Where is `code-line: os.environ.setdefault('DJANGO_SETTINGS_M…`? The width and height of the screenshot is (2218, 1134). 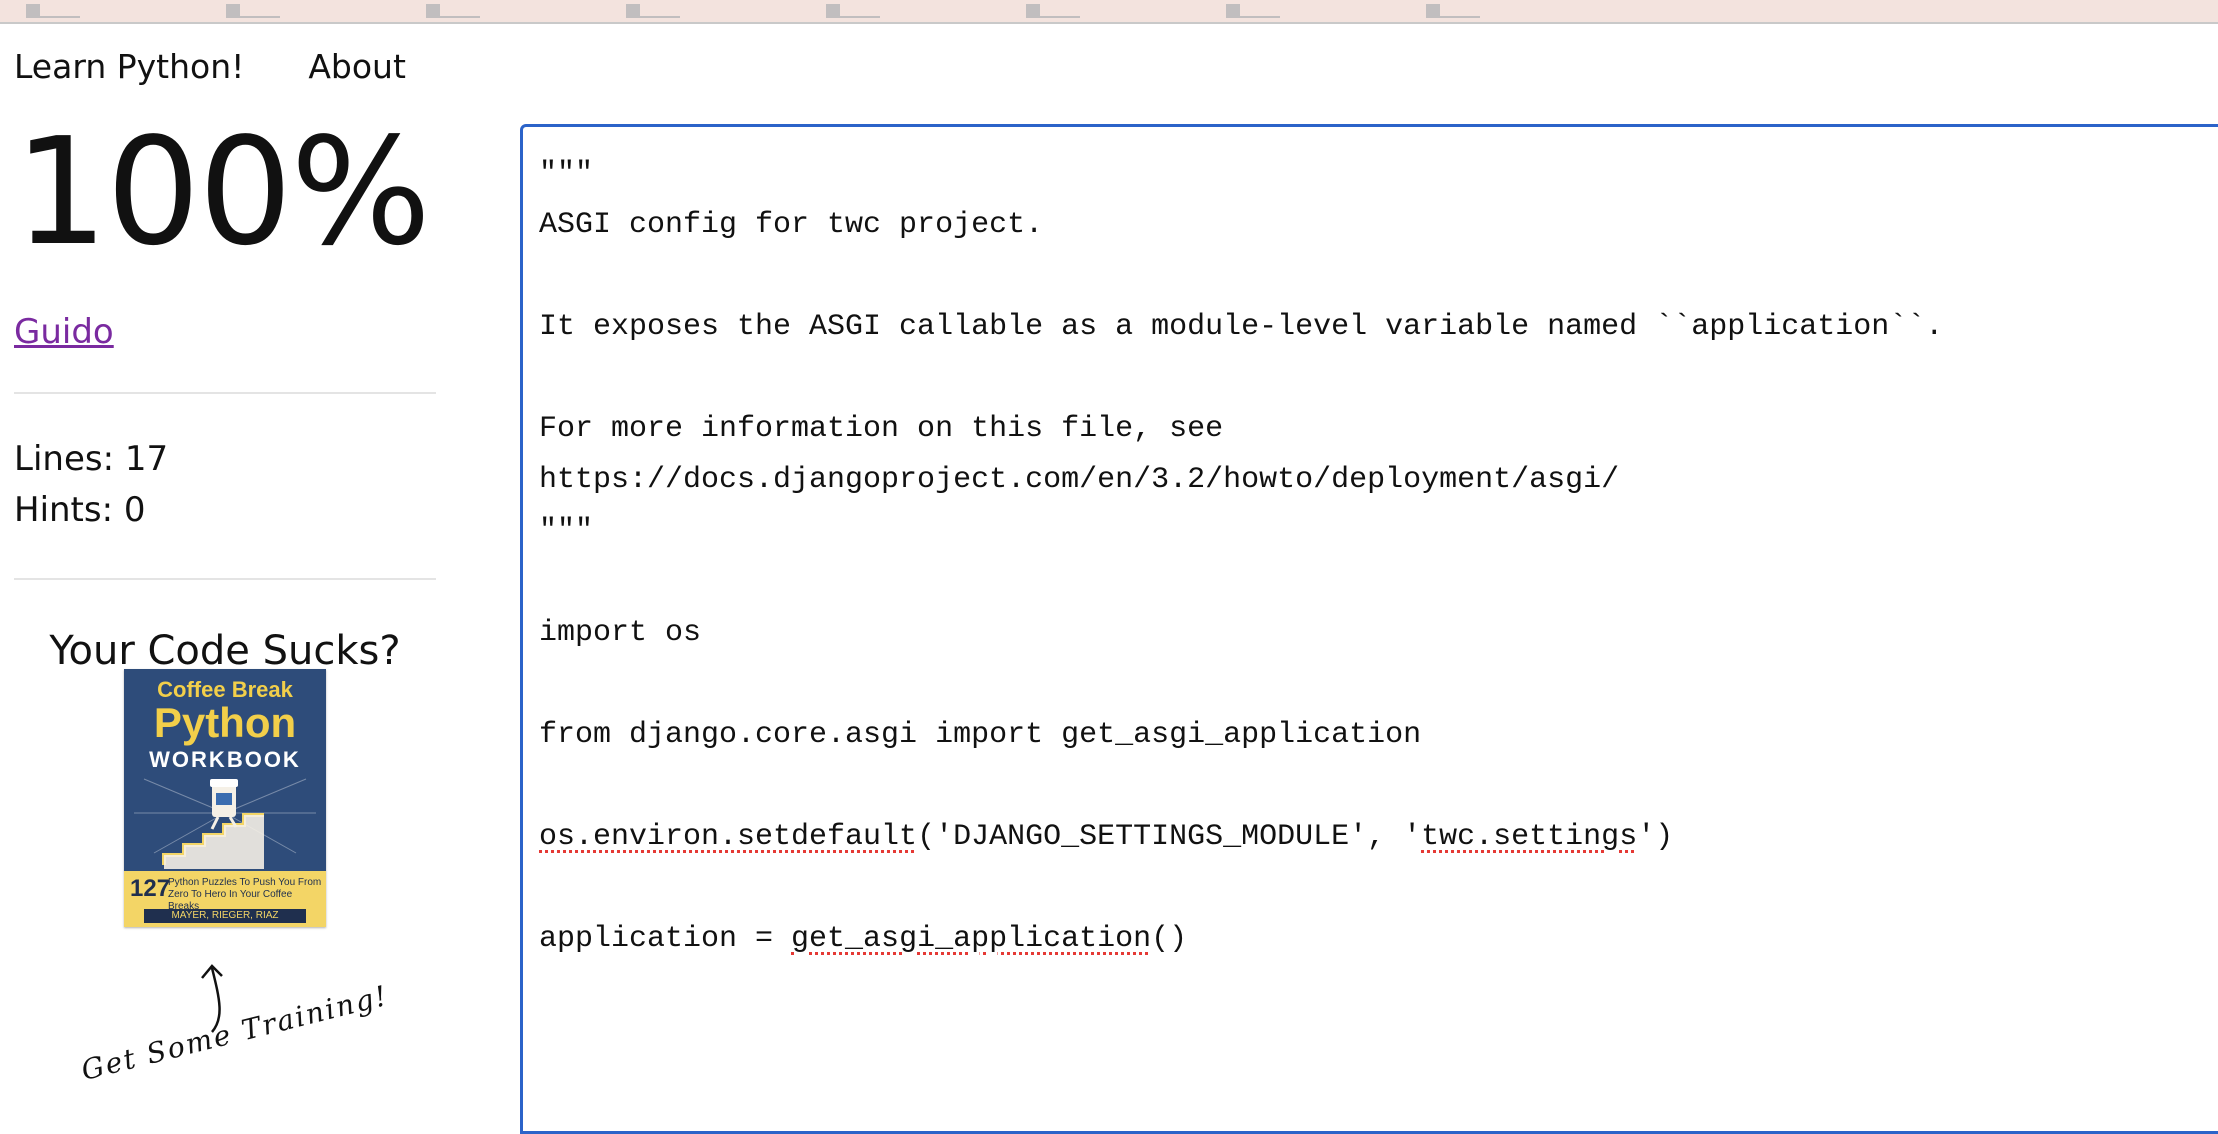 code-line: os.environ.setdefault('DJANGO_SETTINGS_M… is located at coordinates (1106, 837).